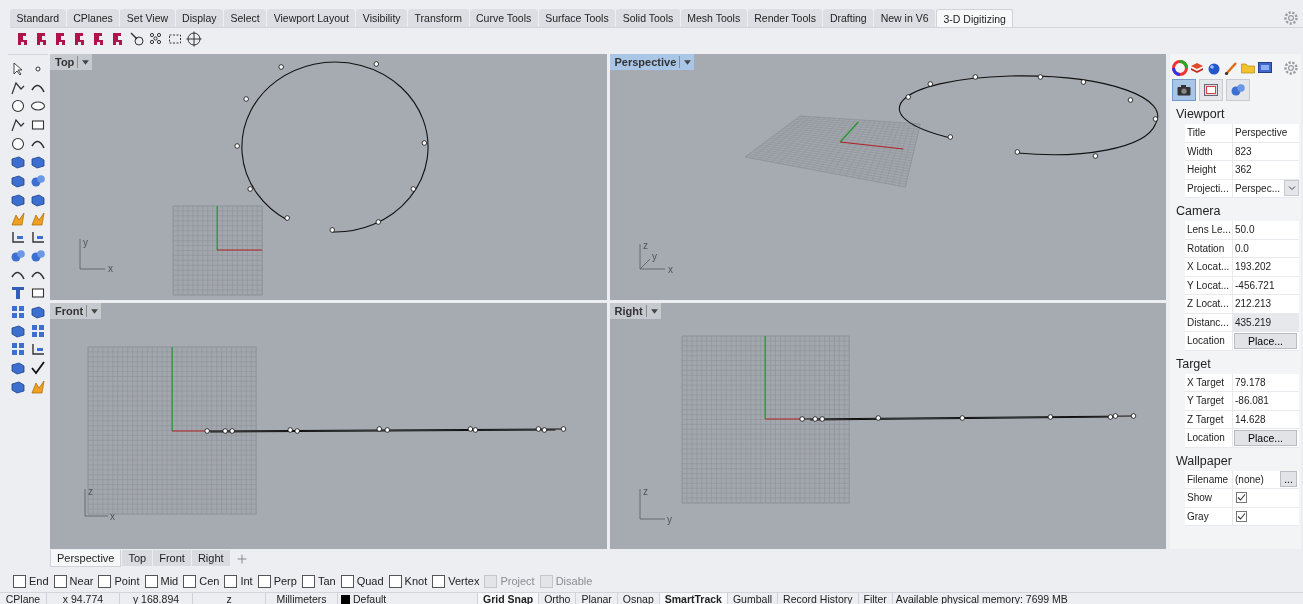  Describe the element at coordinates (652, 62) in the screenshot. I see `viewport-title-tab: Perspective` at that location.